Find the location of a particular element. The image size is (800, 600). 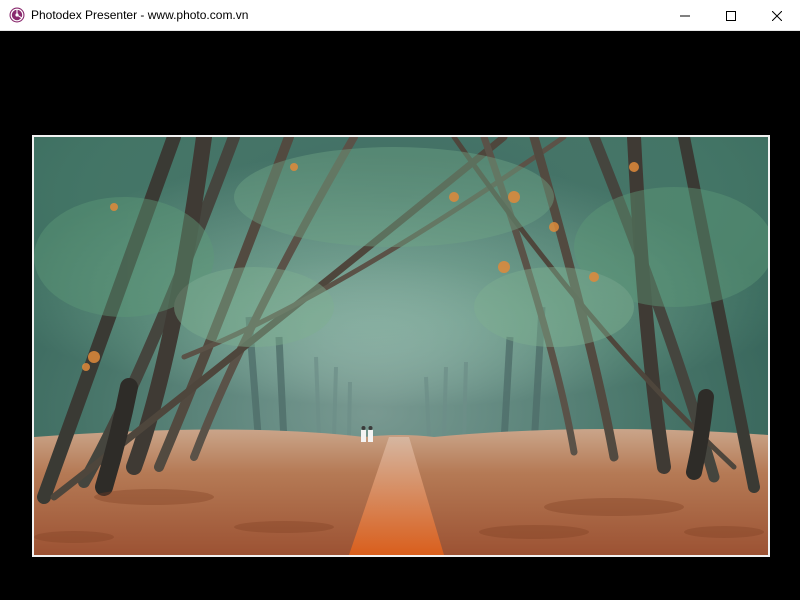

window-titlebar: Photodex Presenter - www.photo.com.vn is located at coordinates (400, 15).